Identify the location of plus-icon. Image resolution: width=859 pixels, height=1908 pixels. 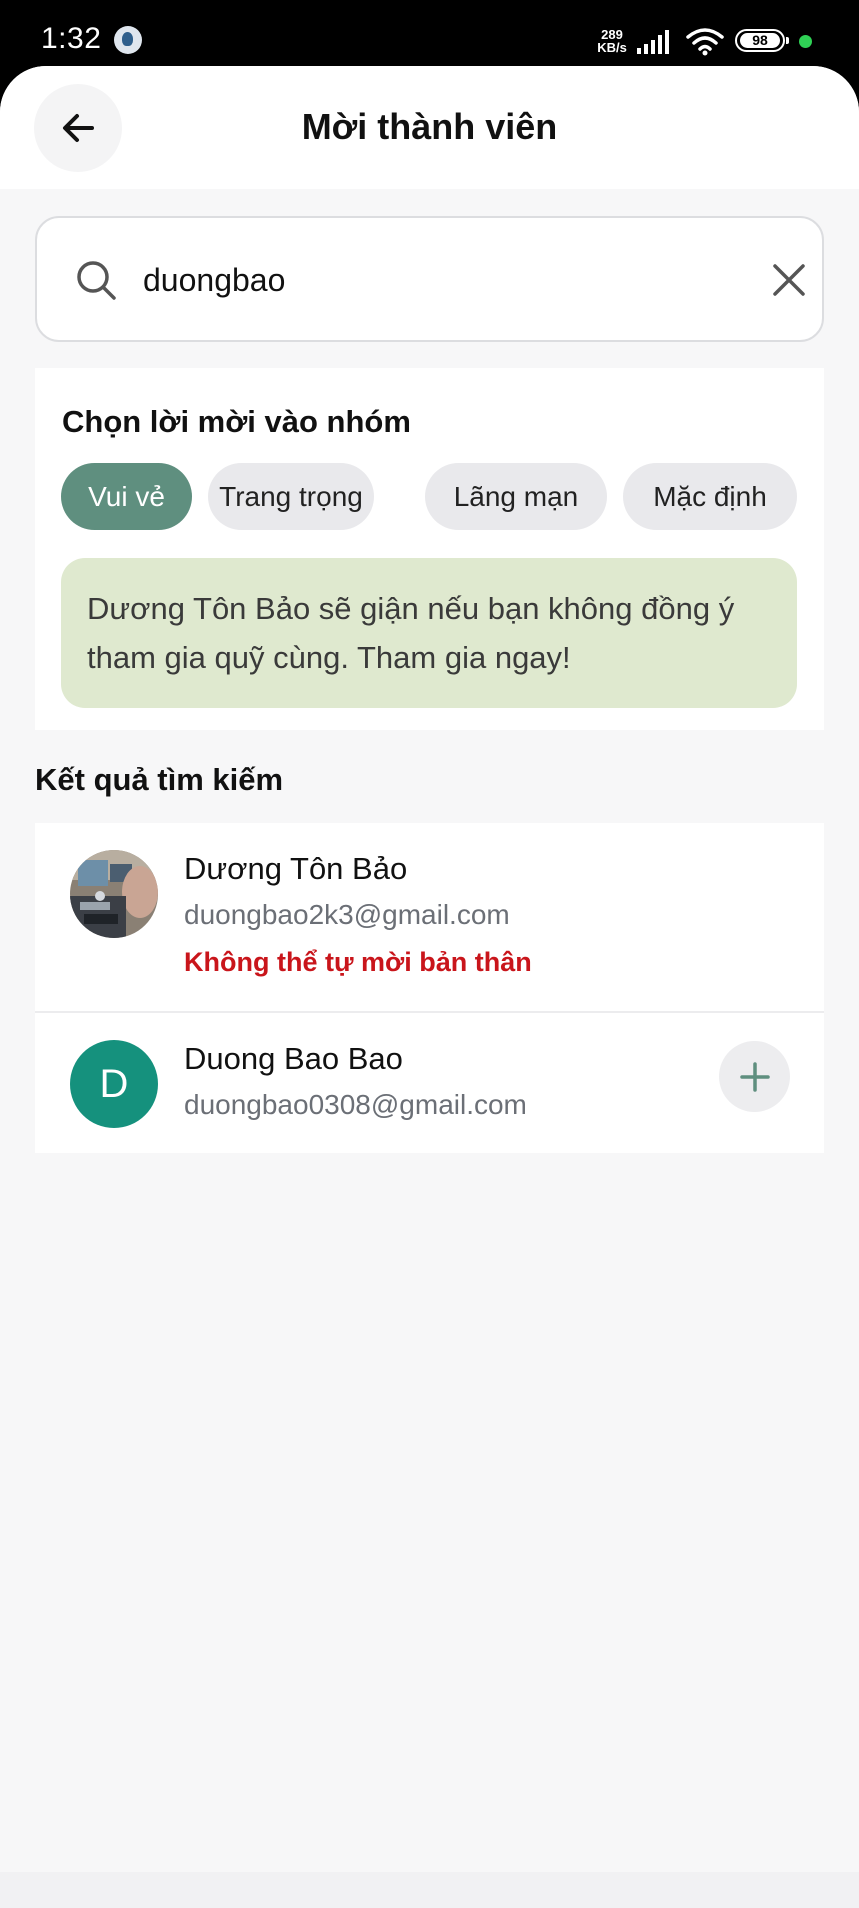
(754, 1076).